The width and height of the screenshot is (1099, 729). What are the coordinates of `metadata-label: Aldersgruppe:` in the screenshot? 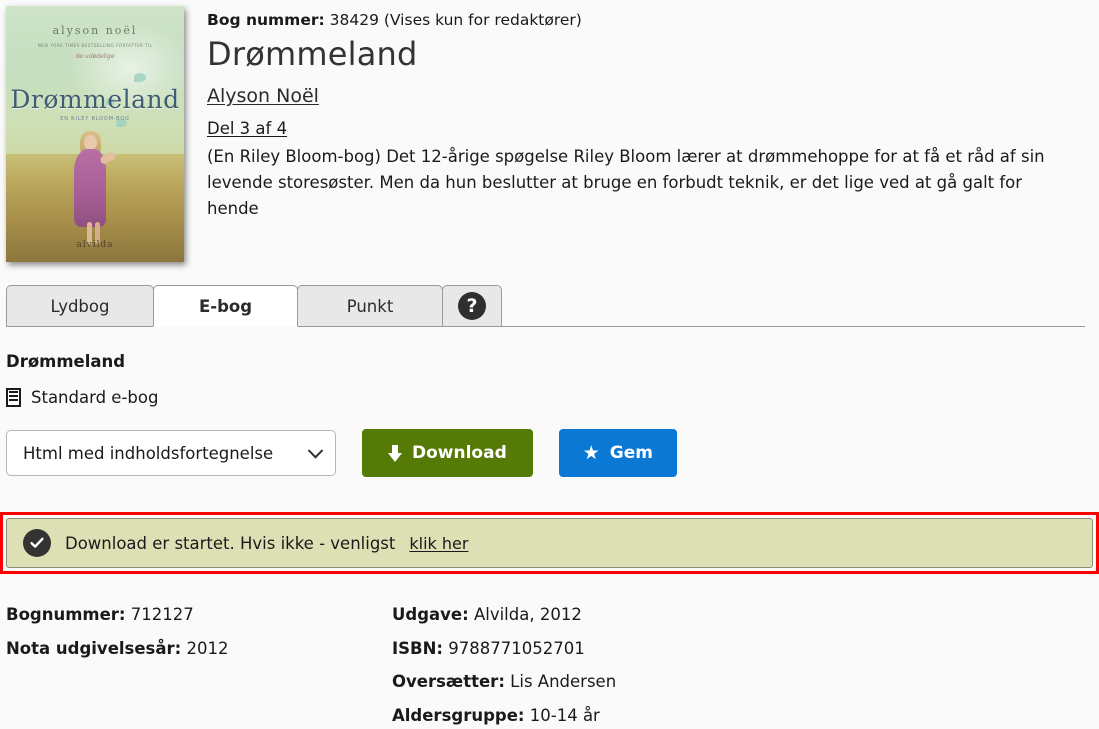 It's located at (458, 715).